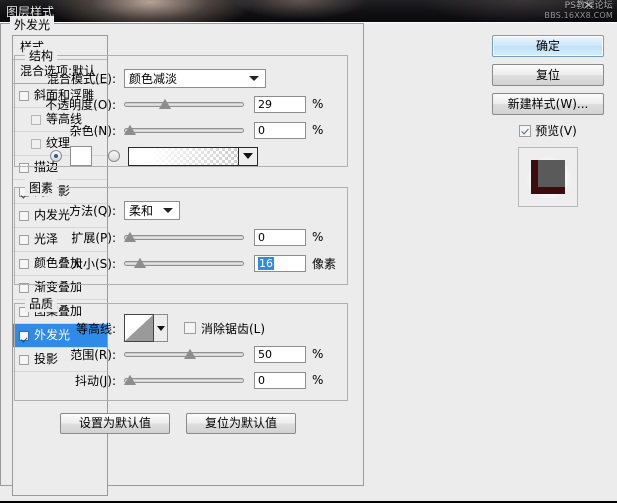 This screenshot has height=503, width=617. I want to click on spread-slider-track, so click(184, 237).